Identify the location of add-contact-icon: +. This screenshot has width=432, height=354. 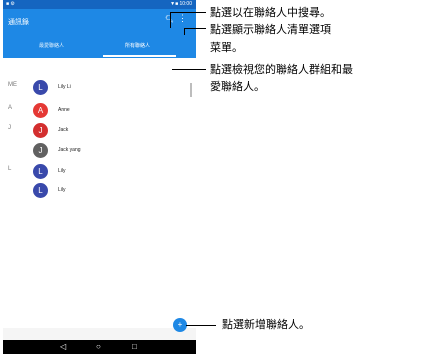
(180, 324).